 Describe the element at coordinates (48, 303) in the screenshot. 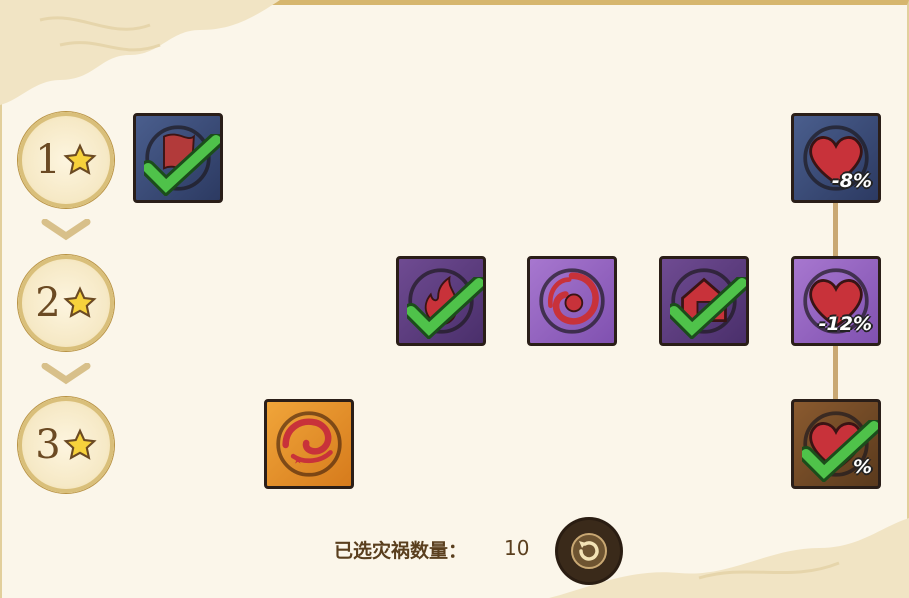

I see `tier-number: 2` at that location.